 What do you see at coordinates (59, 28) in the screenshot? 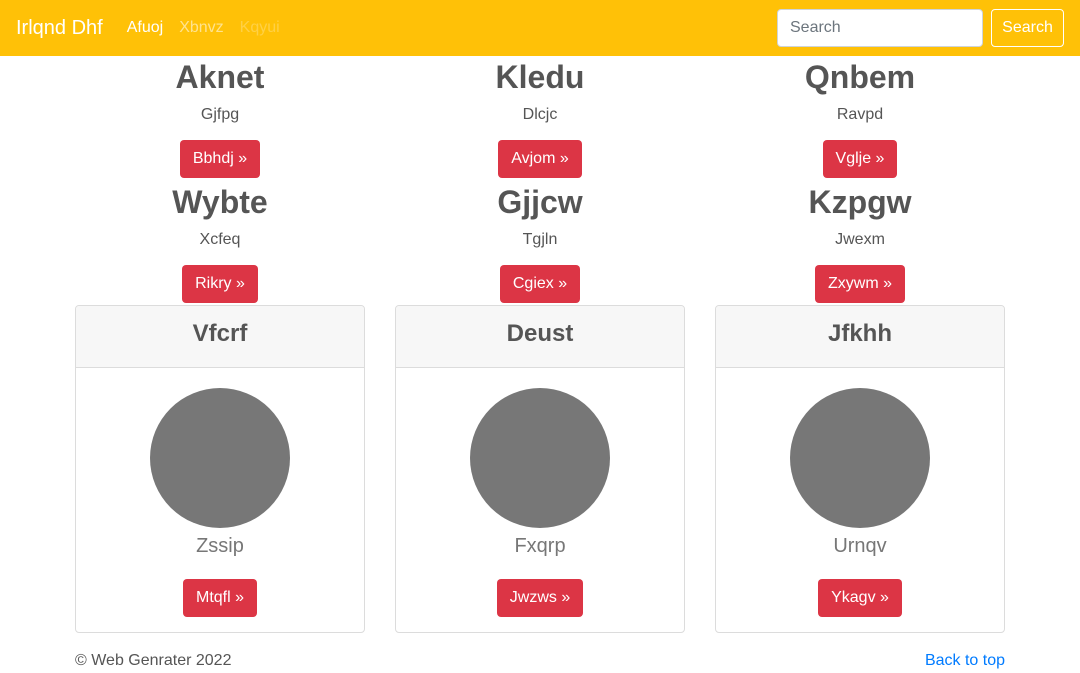
I see `navbar-brand: Irlqnd Dhf` at bounding box center [59, 28].